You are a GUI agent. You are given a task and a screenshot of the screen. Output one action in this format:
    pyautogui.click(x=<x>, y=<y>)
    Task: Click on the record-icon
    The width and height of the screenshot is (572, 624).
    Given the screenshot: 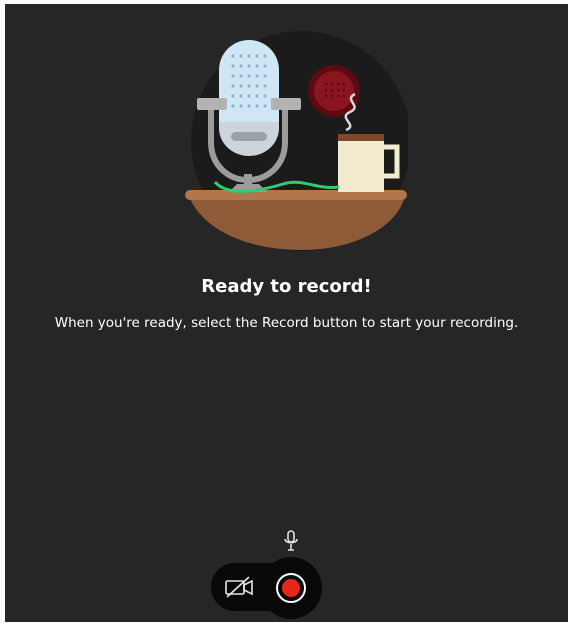 What is the action you would take?
    pyautogui.click(x=291, y=588)
    